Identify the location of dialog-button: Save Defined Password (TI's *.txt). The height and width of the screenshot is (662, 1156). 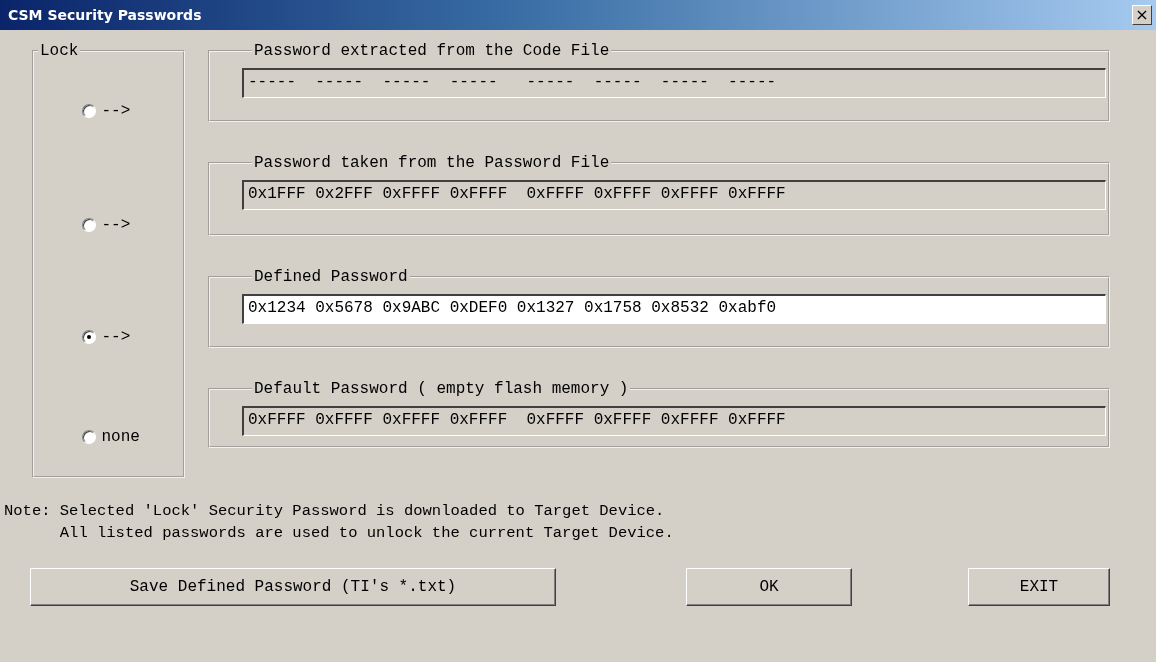
(293, 587).